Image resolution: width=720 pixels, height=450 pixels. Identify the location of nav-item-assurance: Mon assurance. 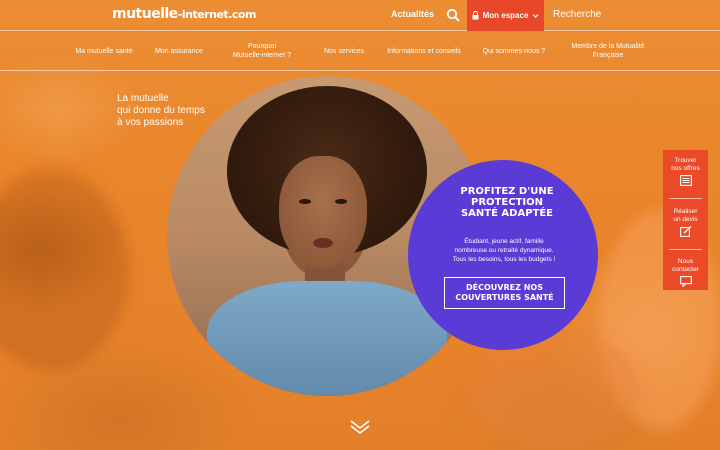
(179, 51).